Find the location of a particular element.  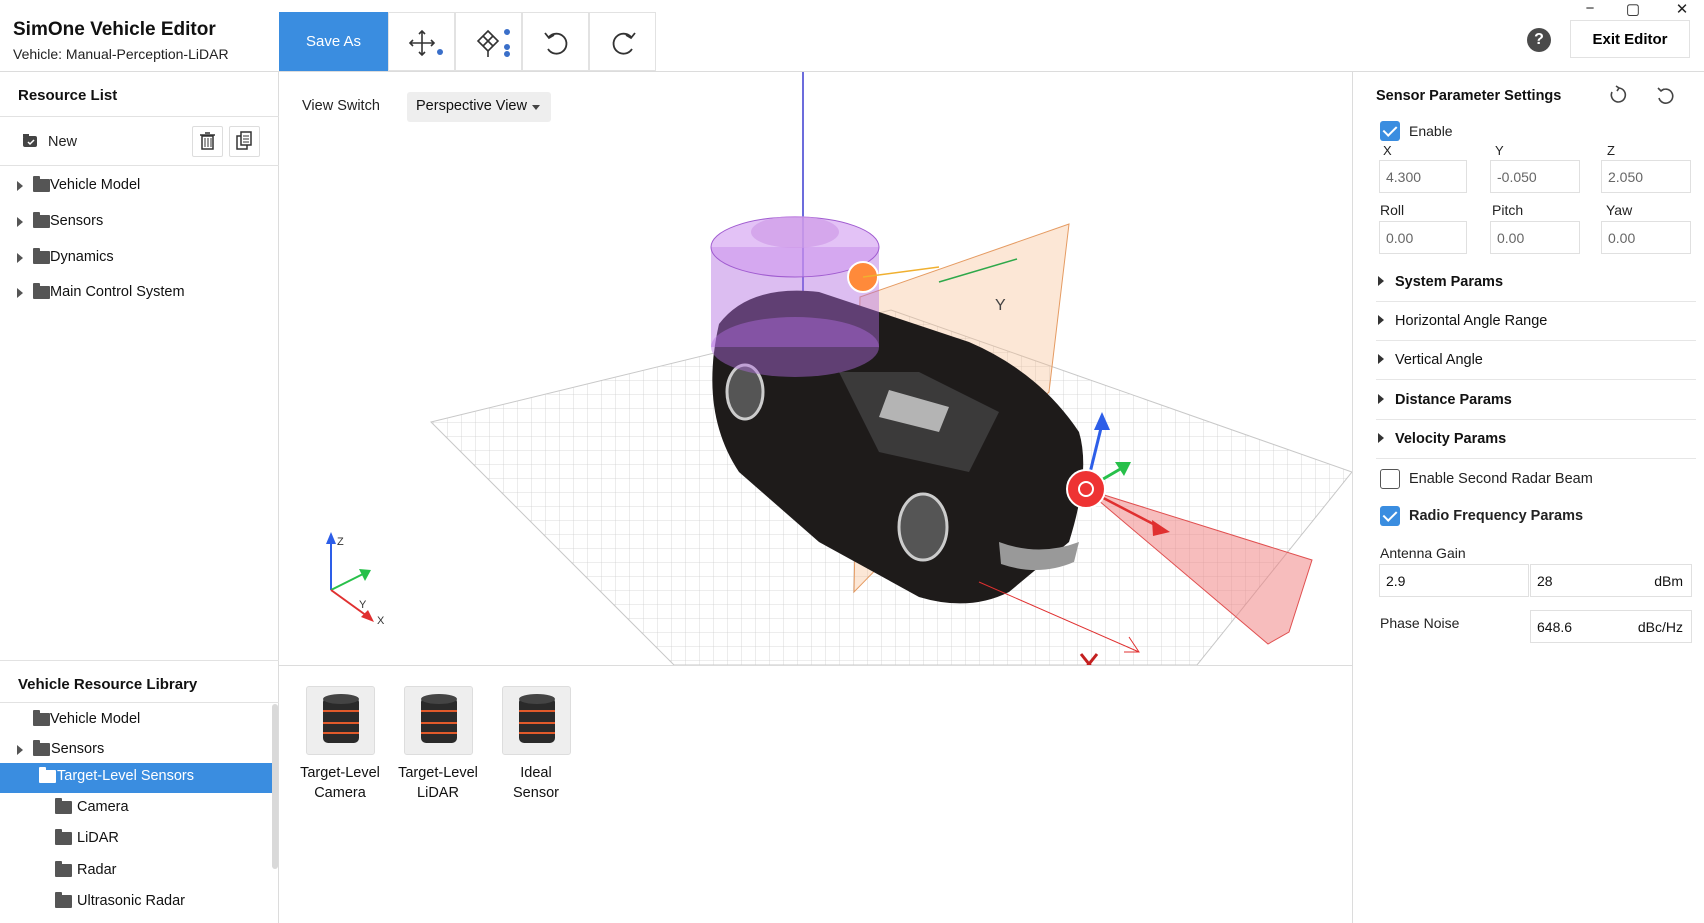

library-item-ultrasonic-radar: Ultrasonic Radar is located at coordinates (136, 903).